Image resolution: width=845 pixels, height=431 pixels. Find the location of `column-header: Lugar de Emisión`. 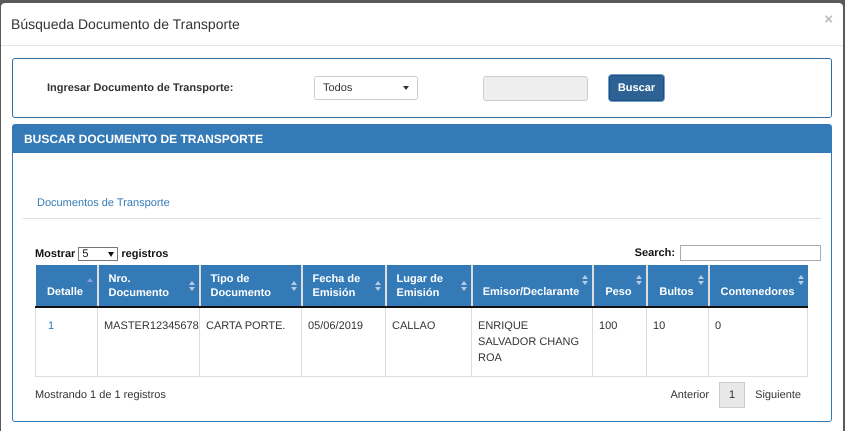

column-header: Lugar de Emisión is located at coordinates (429, 286).